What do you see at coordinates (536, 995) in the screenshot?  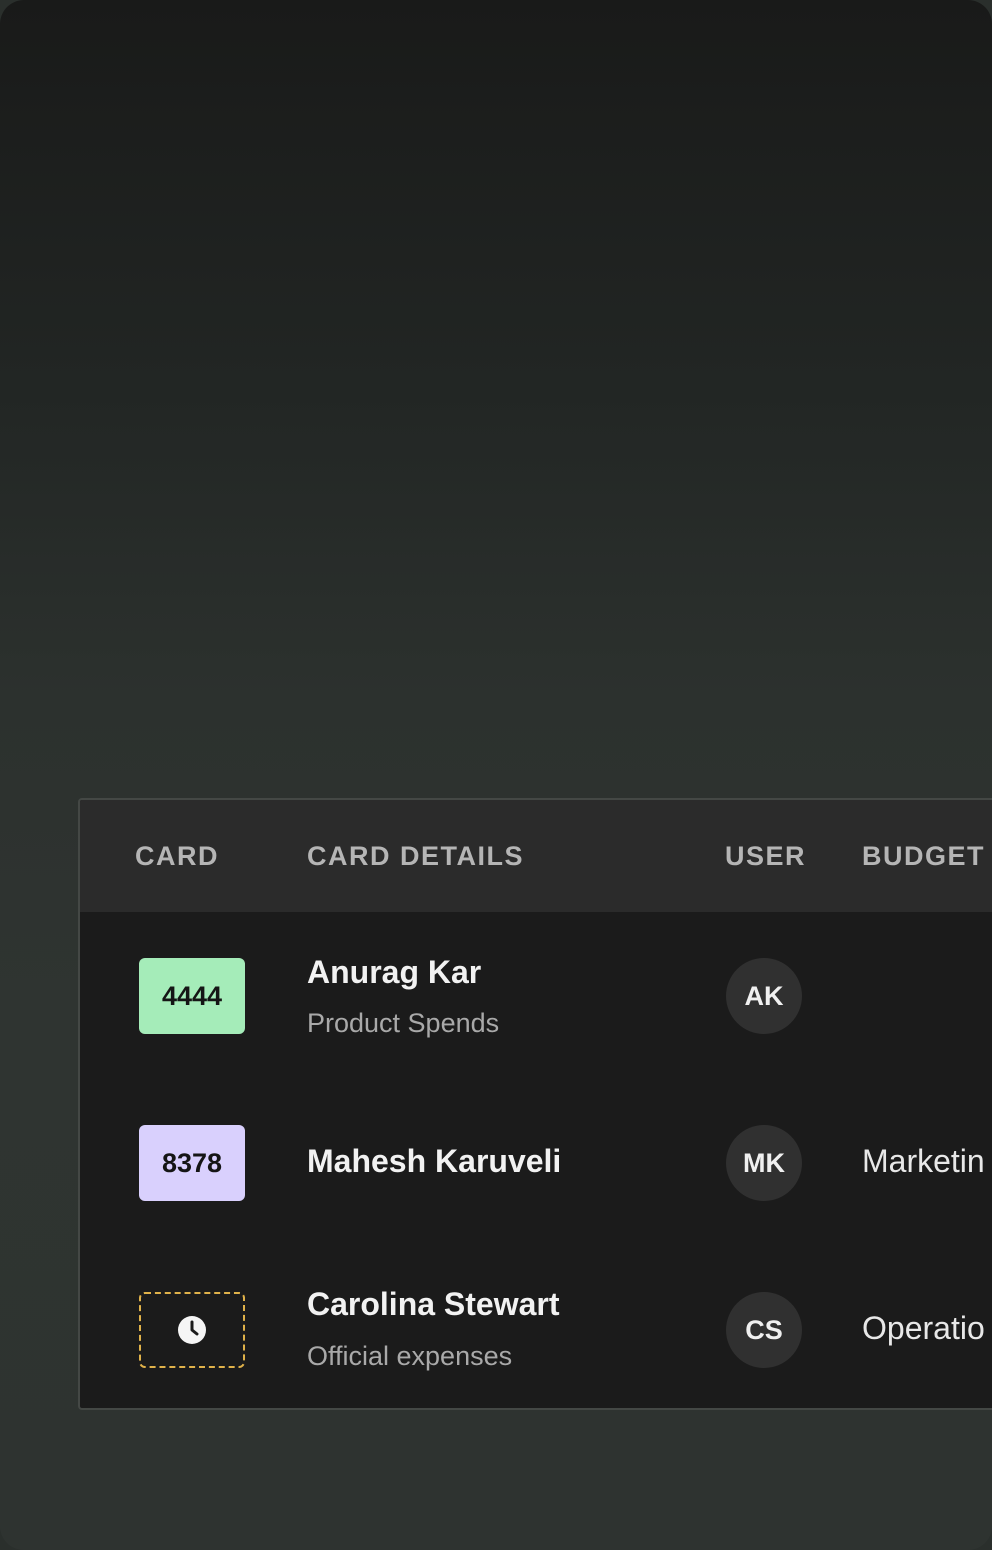 I see `table-row: 4444 Anurag Kar Product Spends AK` at bounding box center [536, 995].